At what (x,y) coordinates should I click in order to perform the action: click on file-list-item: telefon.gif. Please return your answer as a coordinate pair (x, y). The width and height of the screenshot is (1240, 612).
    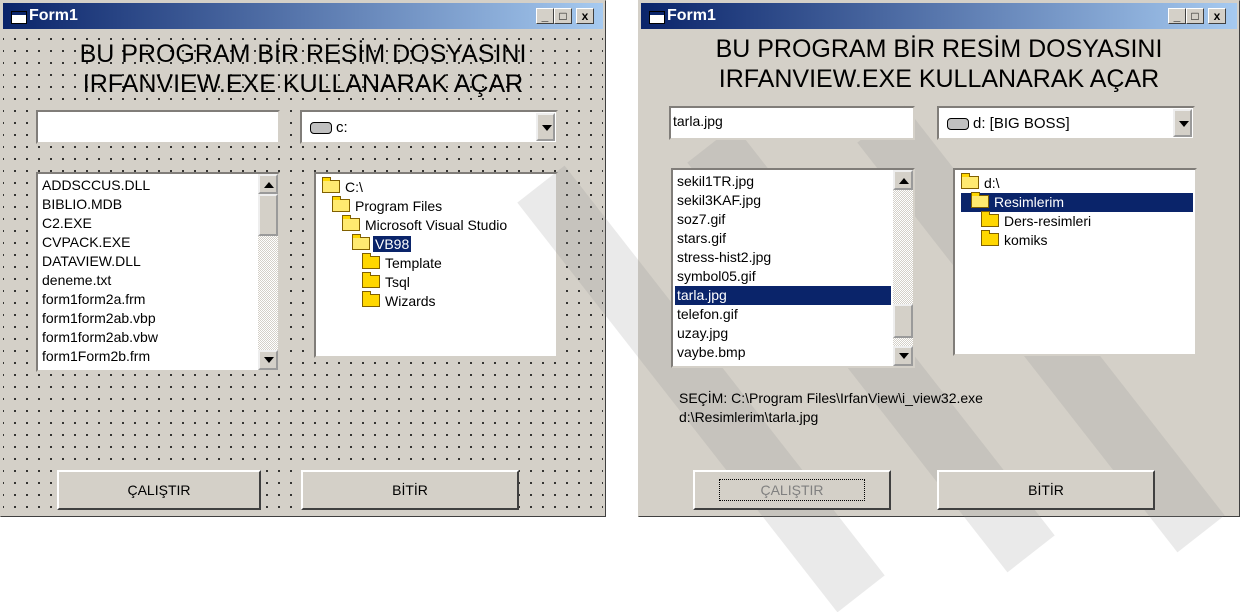
    Looking at the image, I should click on (783, 314).